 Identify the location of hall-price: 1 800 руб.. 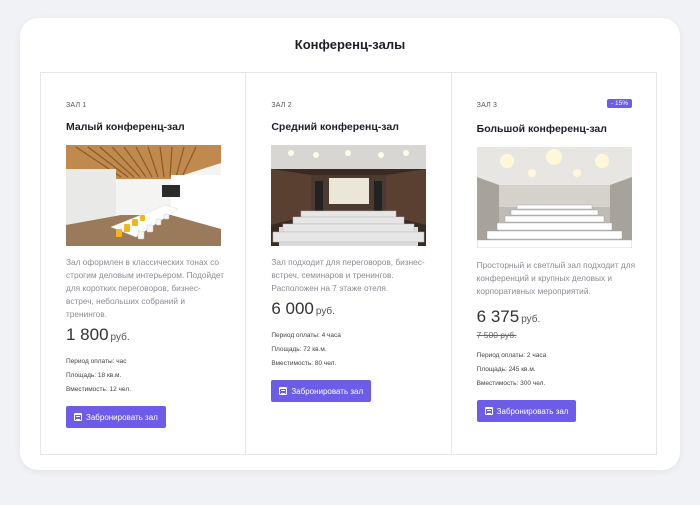
(98, 335).